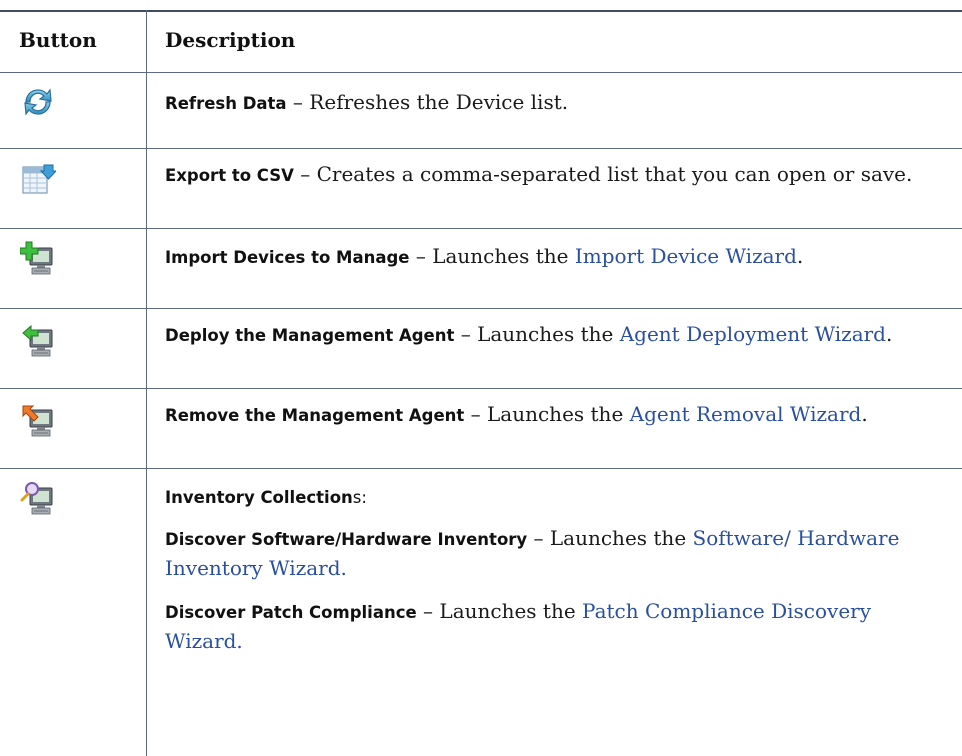  I want to click on header-rule, so click(481, 72).